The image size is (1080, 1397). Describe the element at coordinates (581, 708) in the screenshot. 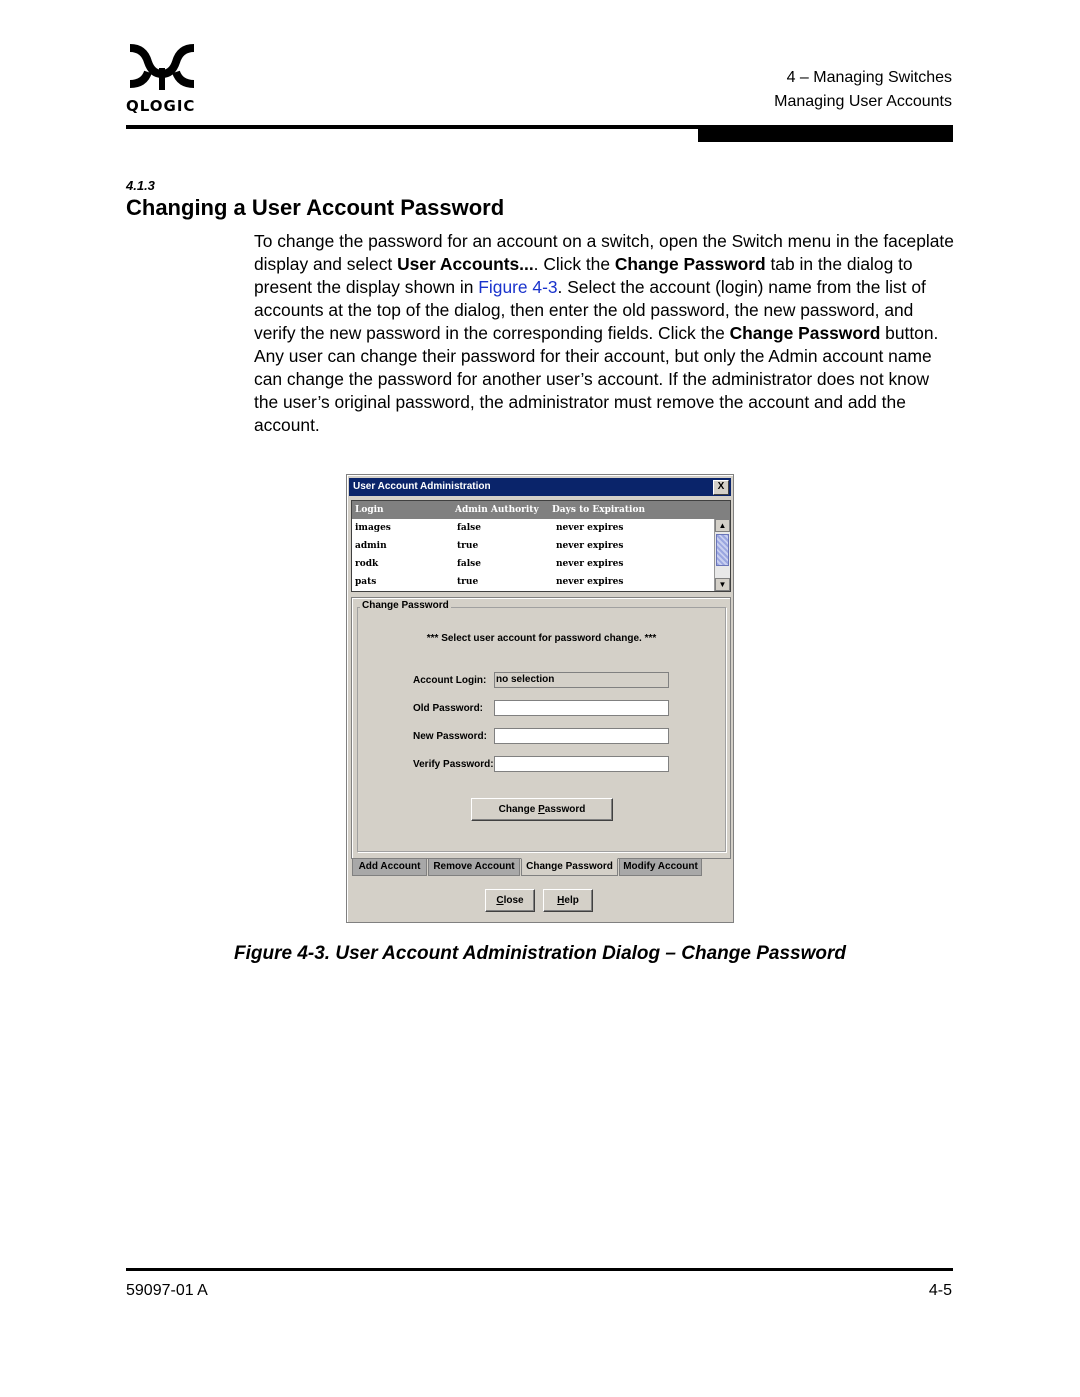

I see `old-password-field` at that location.